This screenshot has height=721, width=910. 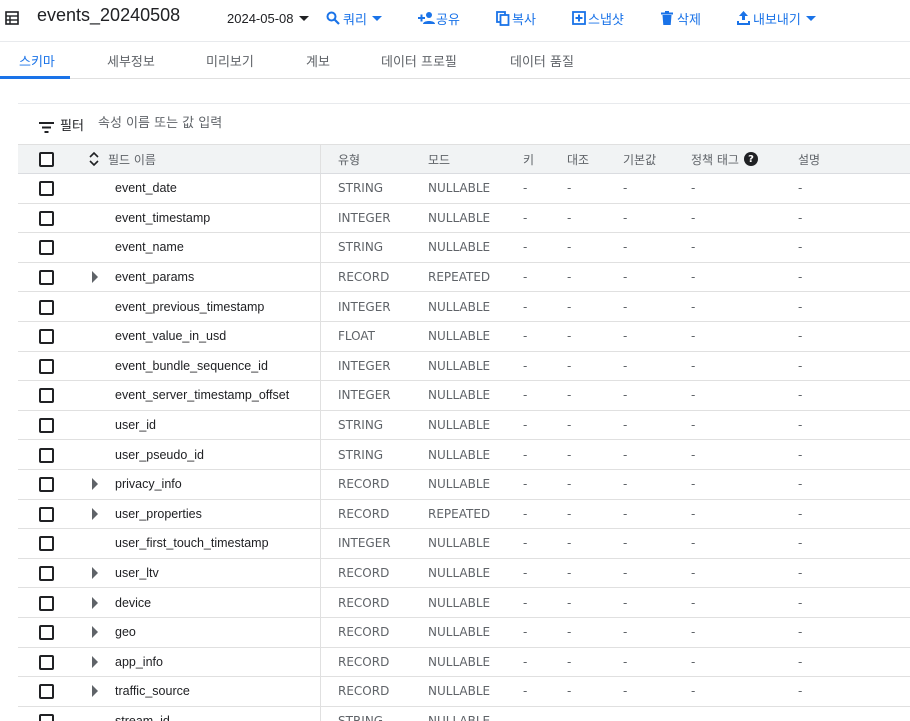 I want to click on filter-input, so click(x=248, y=123).